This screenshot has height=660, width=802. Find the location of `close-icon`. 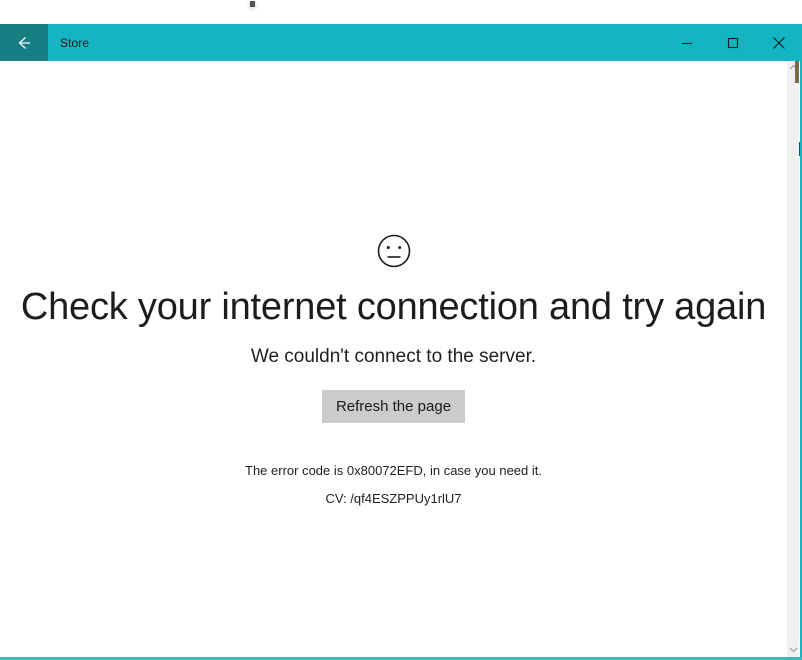

close-icon is located at coordinates (779, 43).